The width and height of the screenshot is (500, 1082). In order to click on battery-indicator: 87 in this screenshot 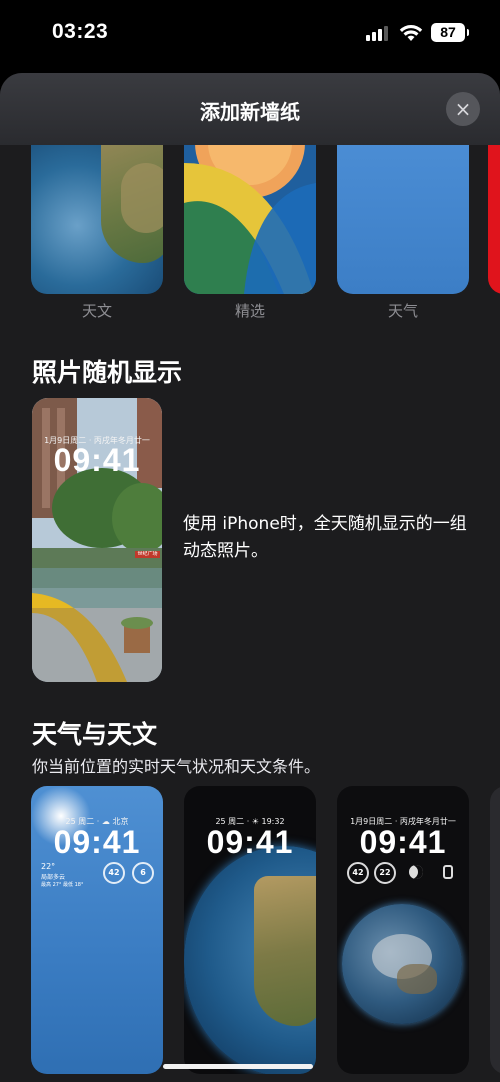, I will do `click(450, 32)`.